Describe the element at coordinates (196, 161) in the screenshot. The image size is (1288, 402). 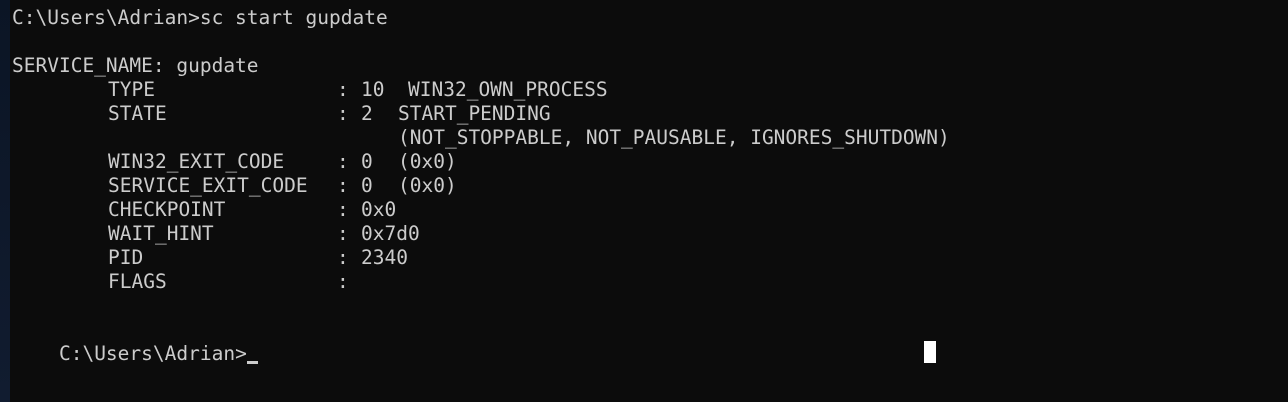
I see `field-key: WIN32_EXIT_CODE` at that location.